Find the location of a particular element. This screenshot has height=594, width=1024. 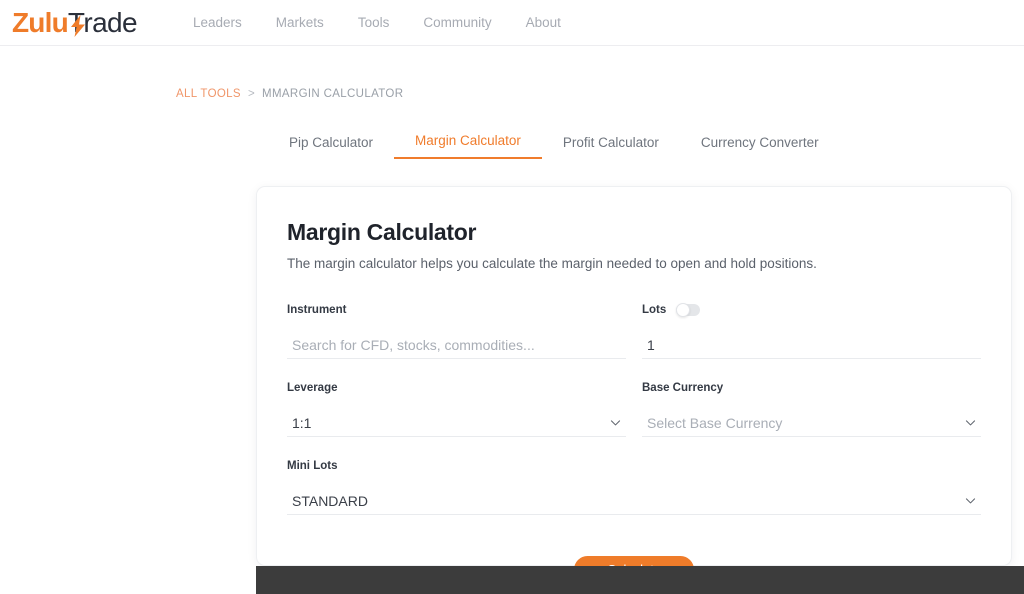

footer-bar is located at coordinates (640, 580).